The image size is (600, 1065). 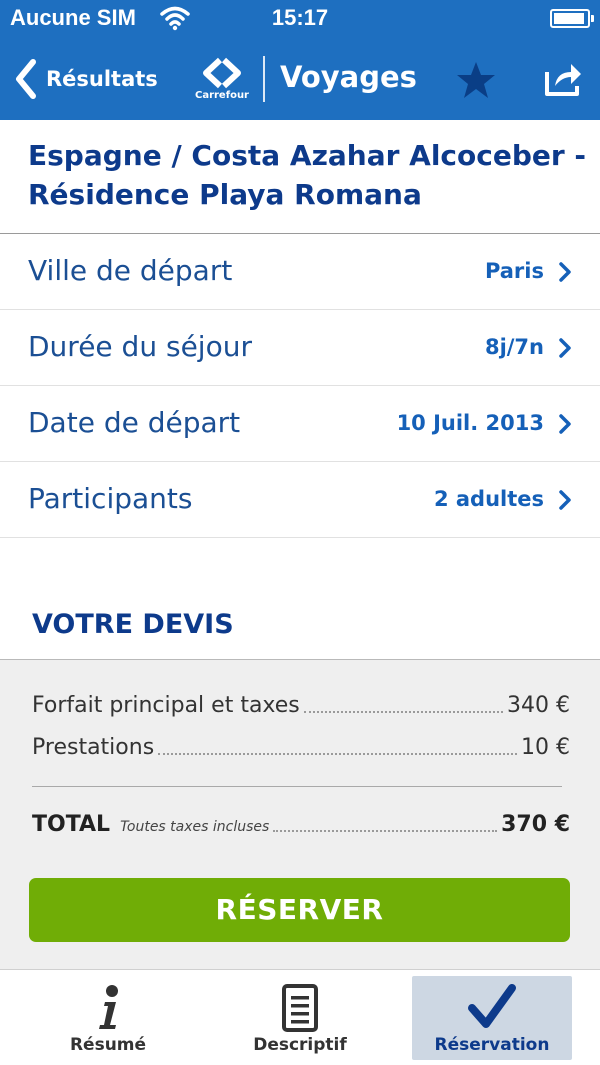 What do you see at coordinates (71, 824) in the screenshot?
I see `total-label: TOTAL` at bounding box center [71, 824].